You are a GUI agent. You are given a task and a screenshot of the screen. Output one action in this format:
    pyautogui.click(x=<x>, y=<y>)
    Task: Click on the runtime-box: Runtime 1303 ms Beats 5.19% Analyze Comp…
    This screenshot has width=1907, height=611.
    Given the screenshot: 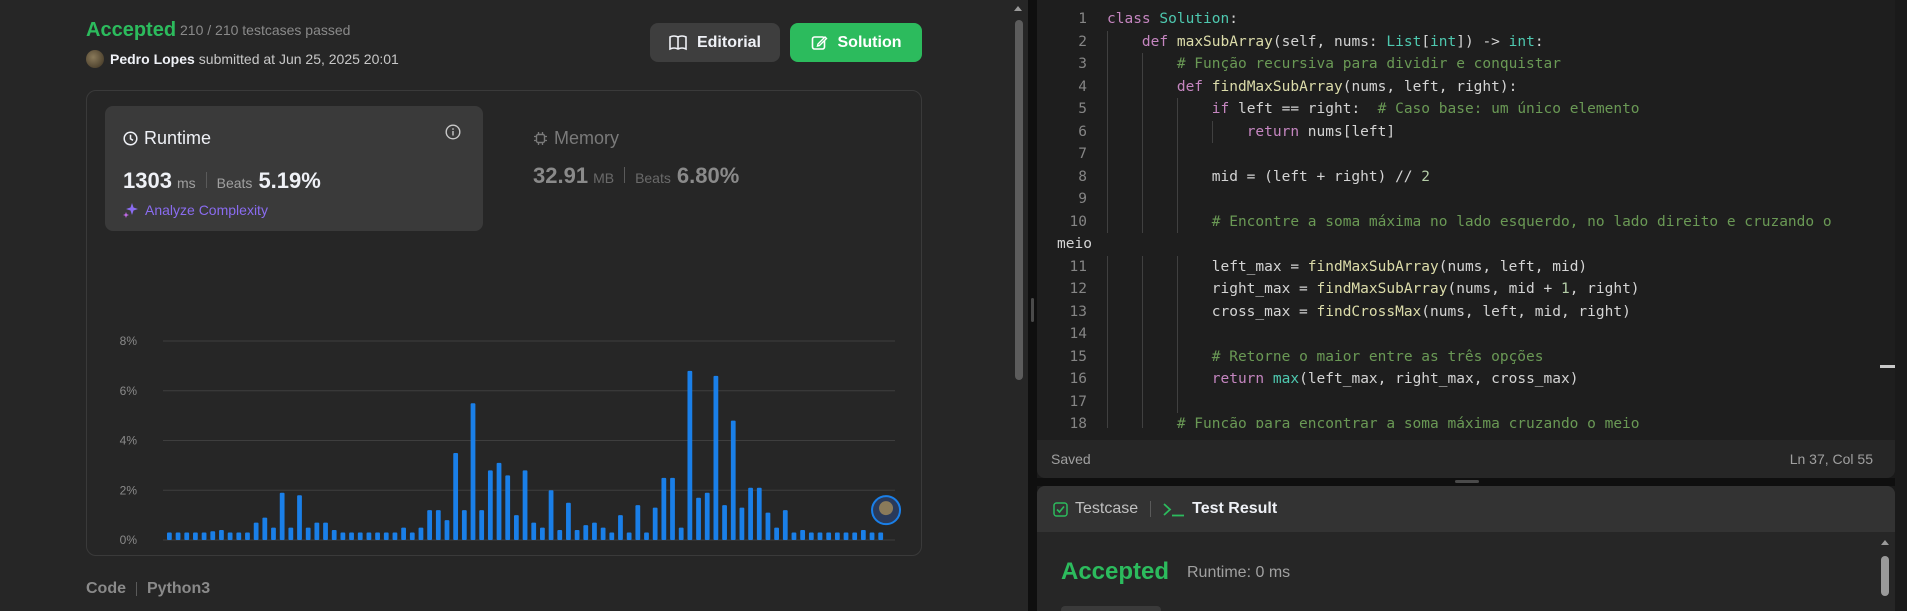 What is the action you would take?
    pyautogui.click(x=294, y=168)
    